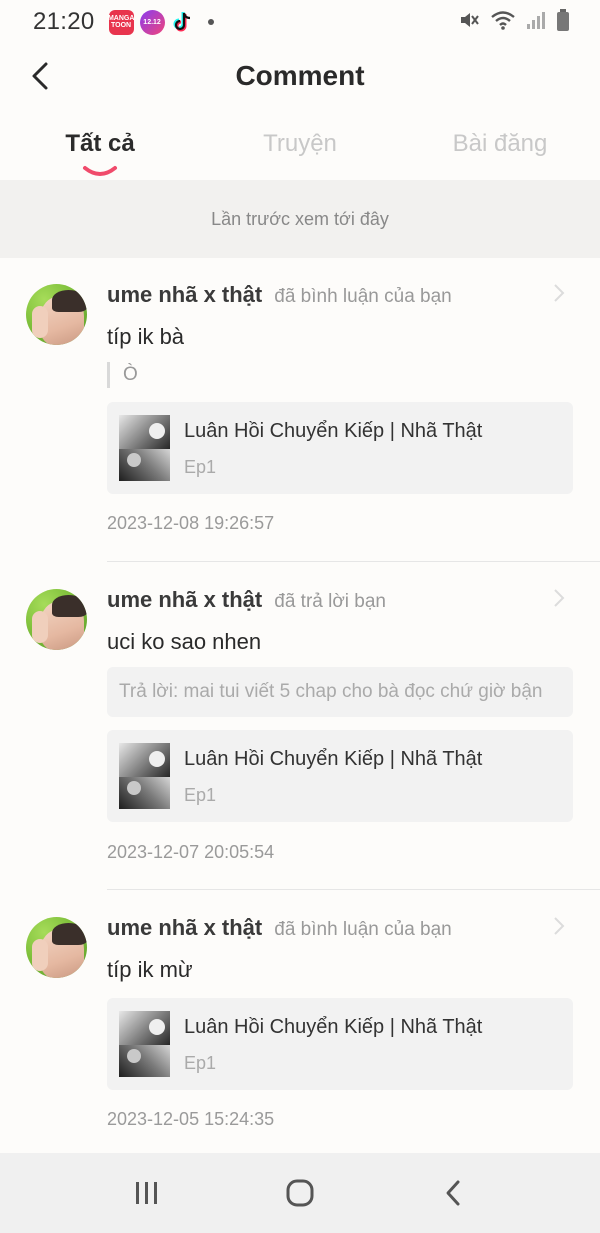 Image resolution: width=600 pixels, height=1233 pixels. What do you see at coordinates (300, 143) in the screenshot?
I see `tab-stories-label: Truyện` at bounding box center [300, 143].